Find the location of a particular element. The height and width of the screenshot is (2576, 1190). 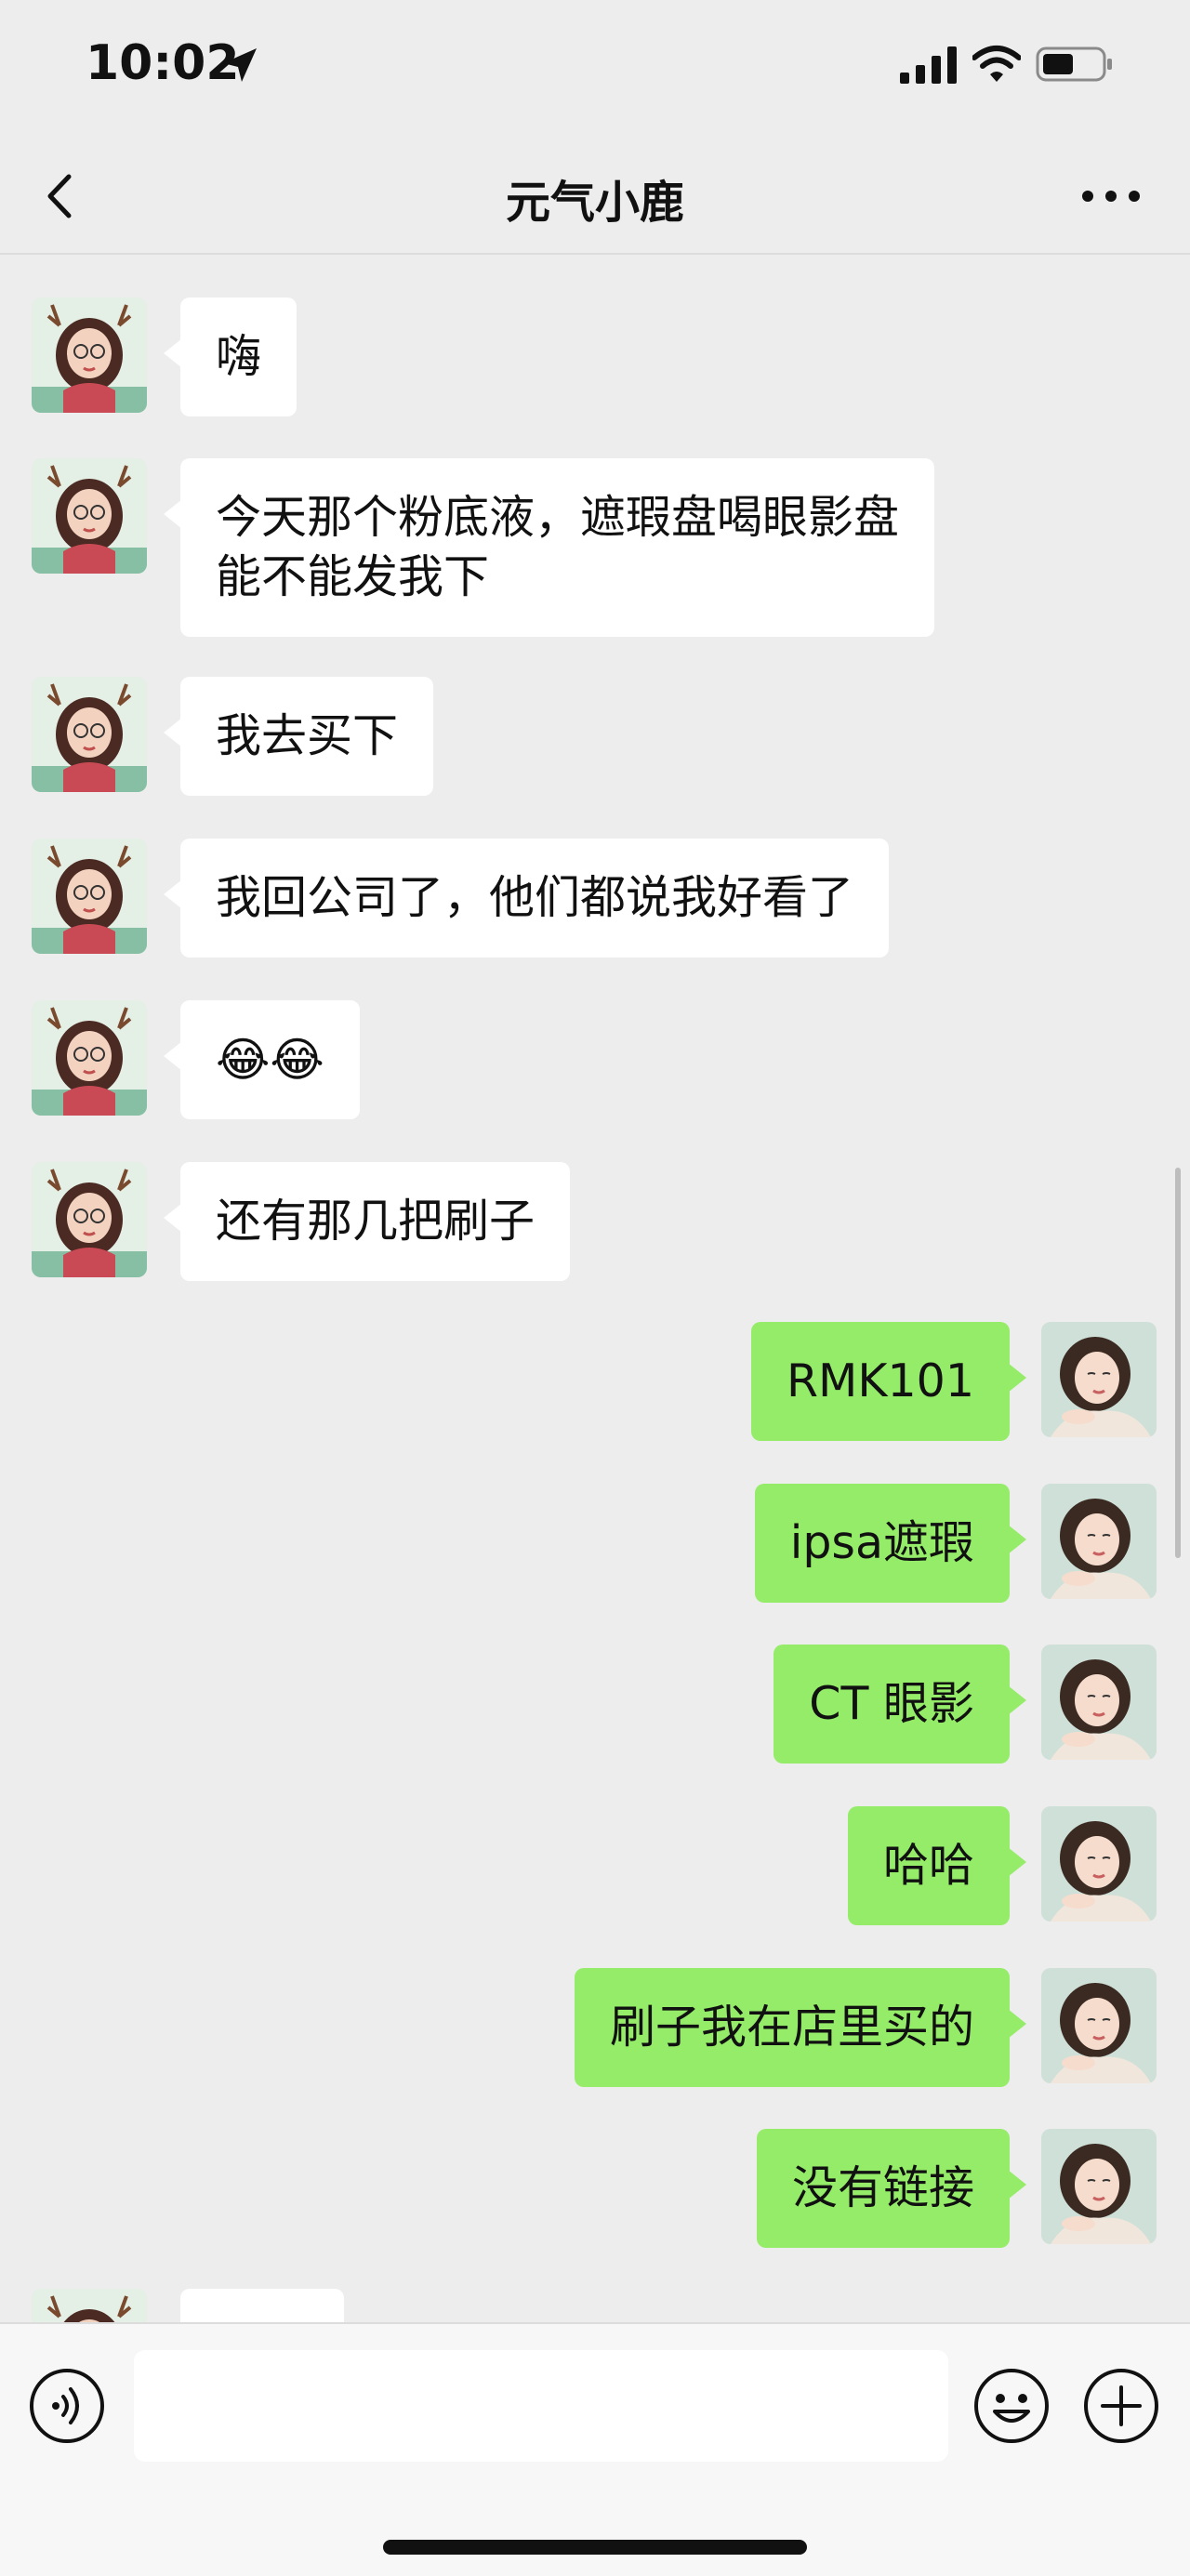

battery-icon is located at coordinates (1074, 64).